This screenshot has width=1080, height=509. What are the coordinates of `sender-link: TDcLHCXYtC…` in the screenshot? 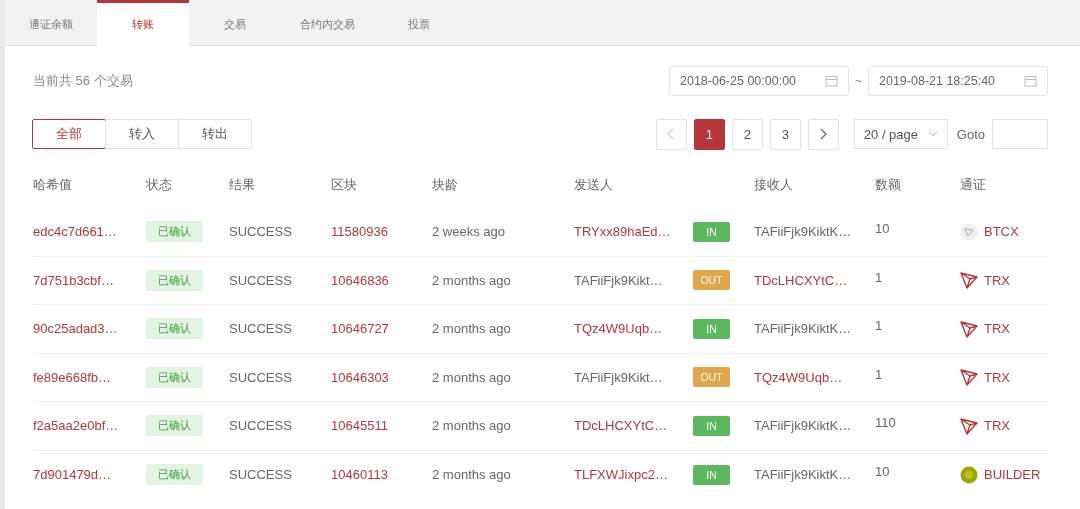 It's located at (621, 426).